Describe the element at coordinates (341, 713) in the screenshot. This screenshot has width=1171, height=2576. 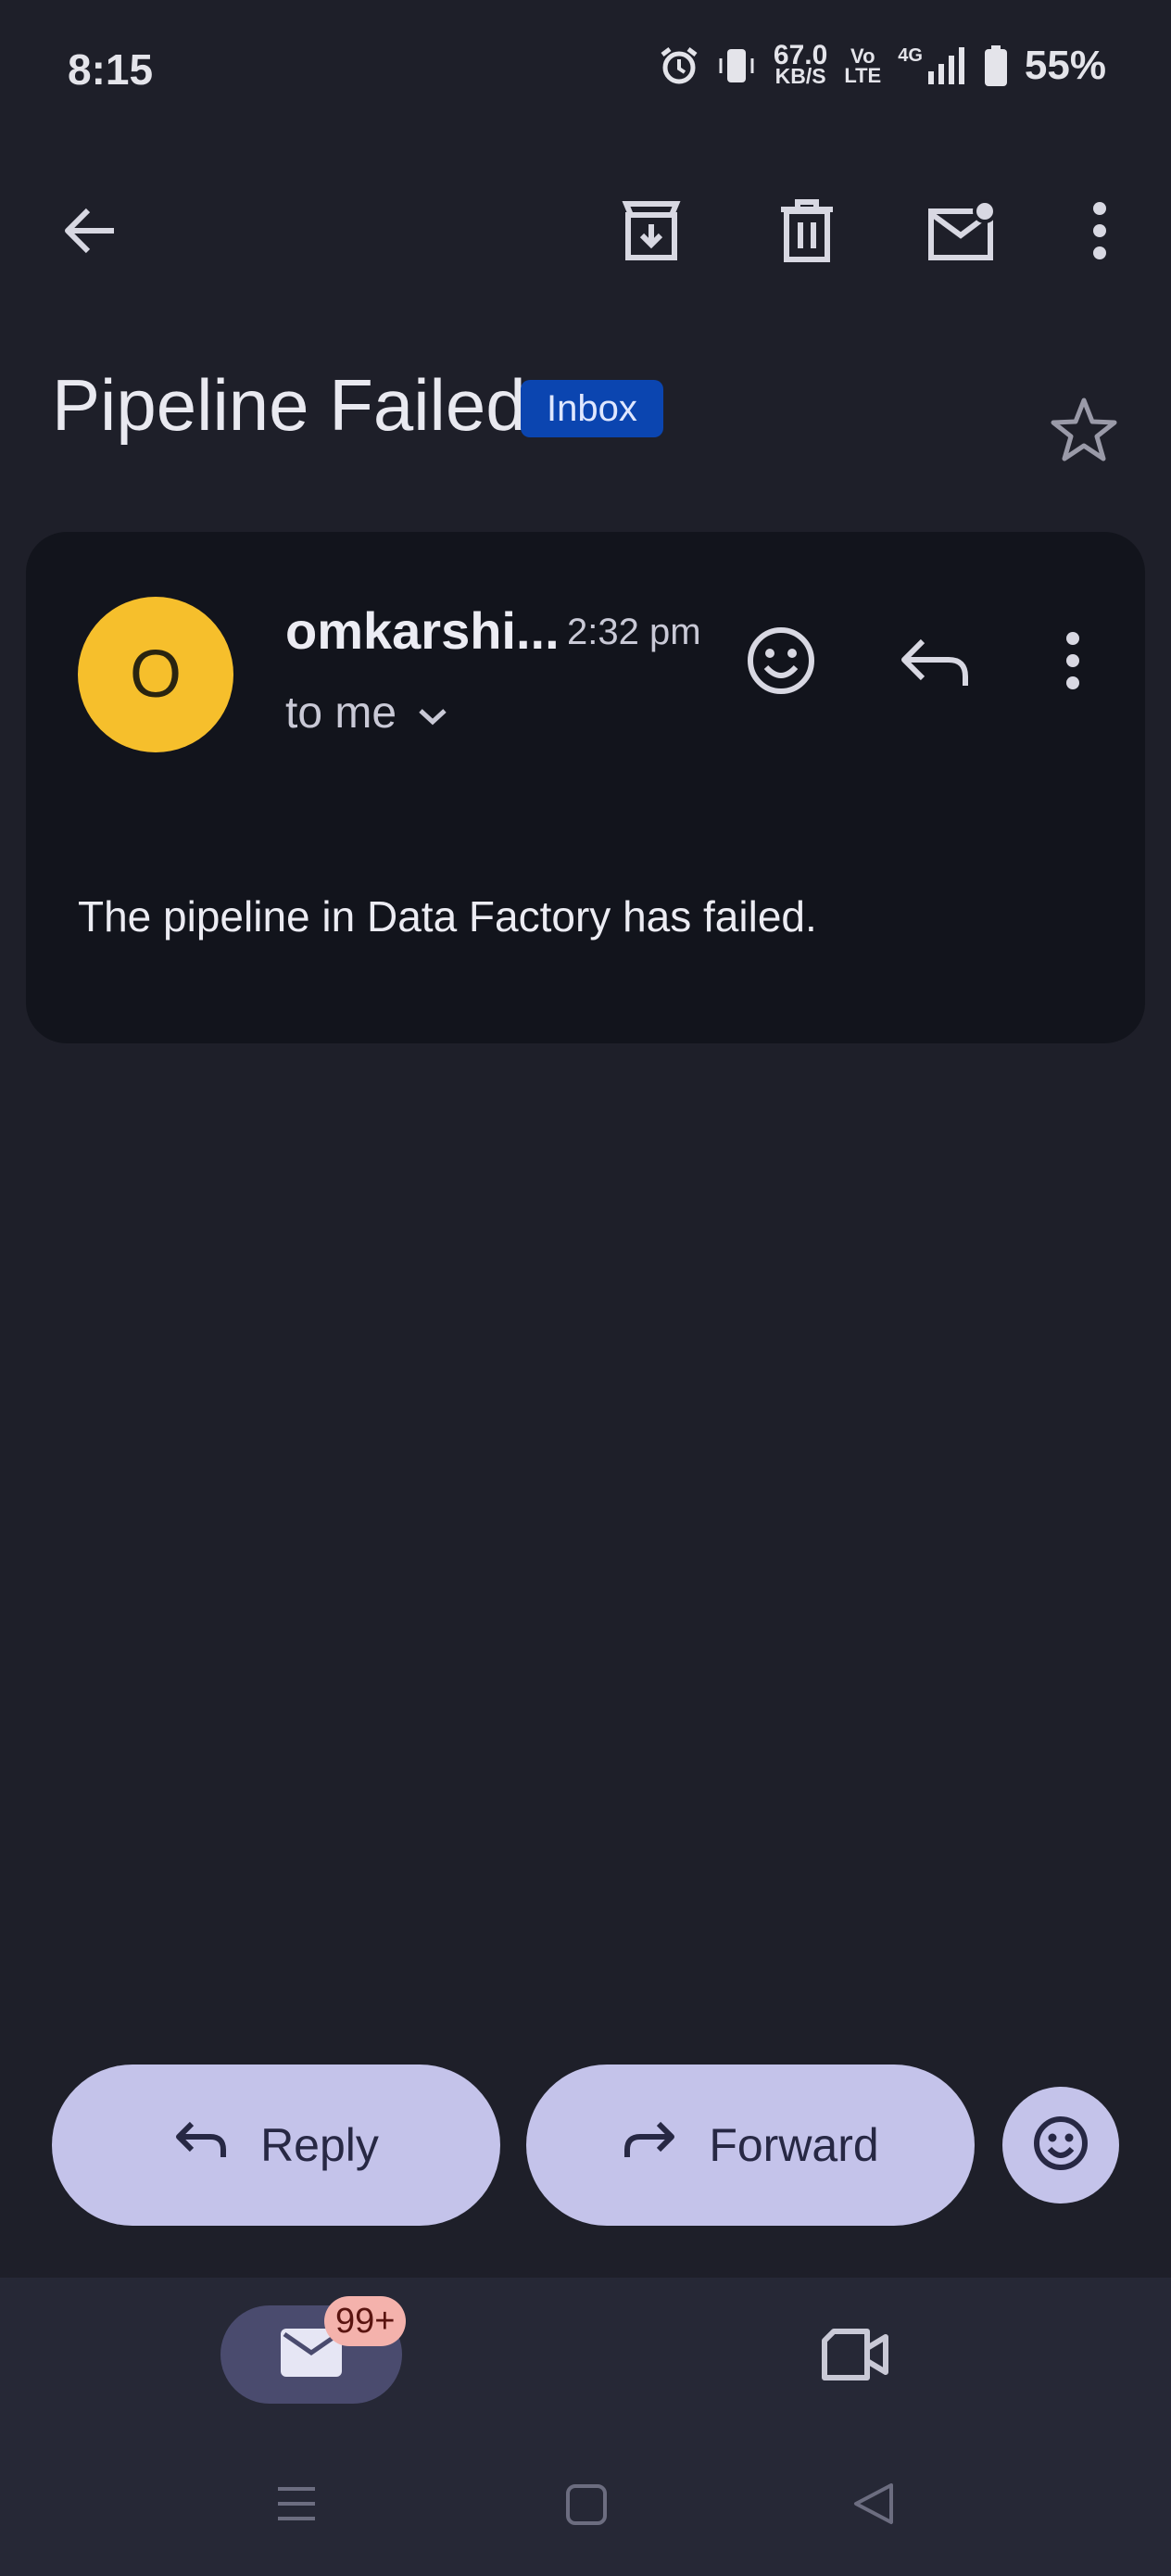
I see `recipient-label: to me` at that location.